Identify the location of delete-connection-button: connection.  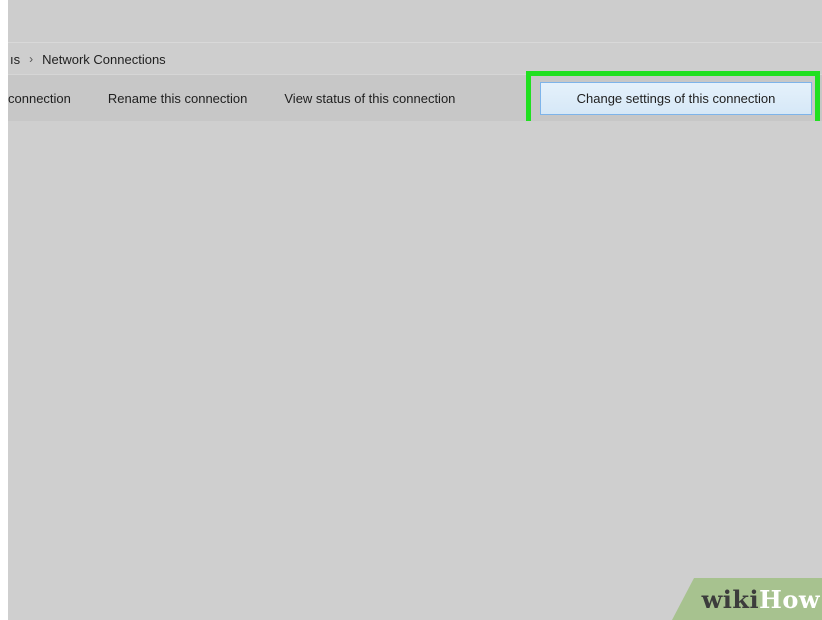
(39, 98).